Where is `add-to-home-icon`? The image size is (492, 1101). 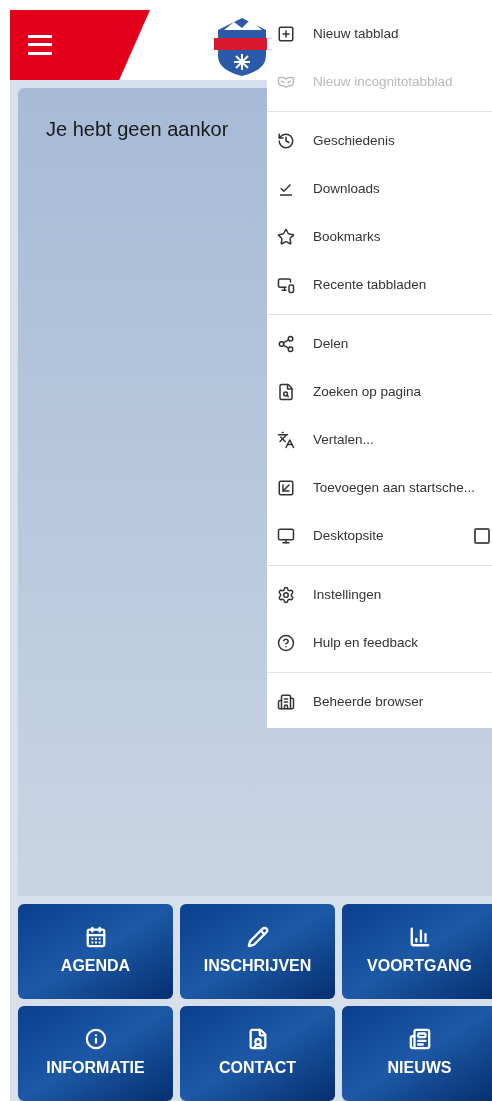 add-to-home-icon is located at coordinates (286, 488).